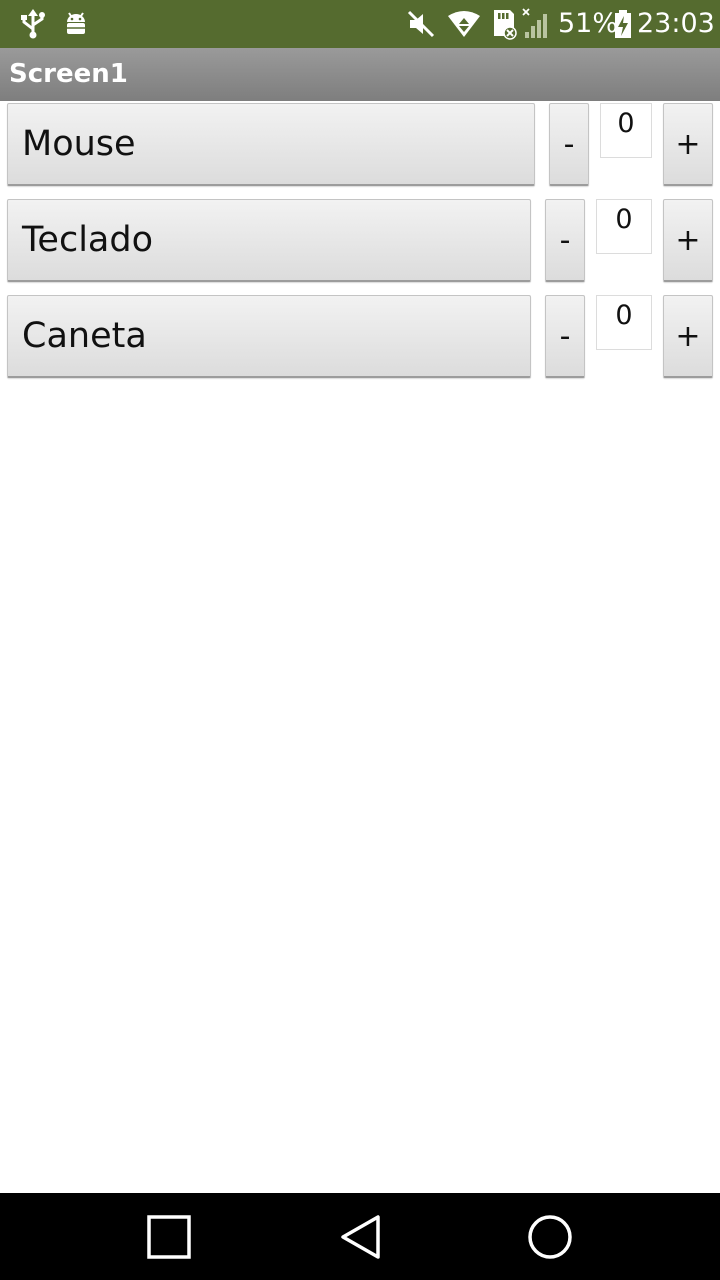 This screenshot has height=1280, width=720. I want to click on mute-icon, so click(421, 24).